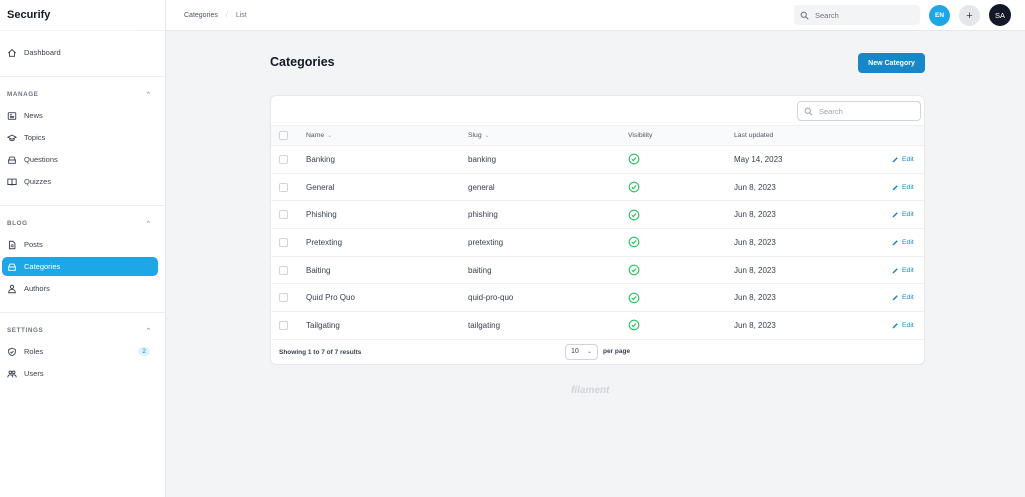  Describe the element at coordinates (1000, 15) in the screenshot. I see `avatar: SA` at that location.